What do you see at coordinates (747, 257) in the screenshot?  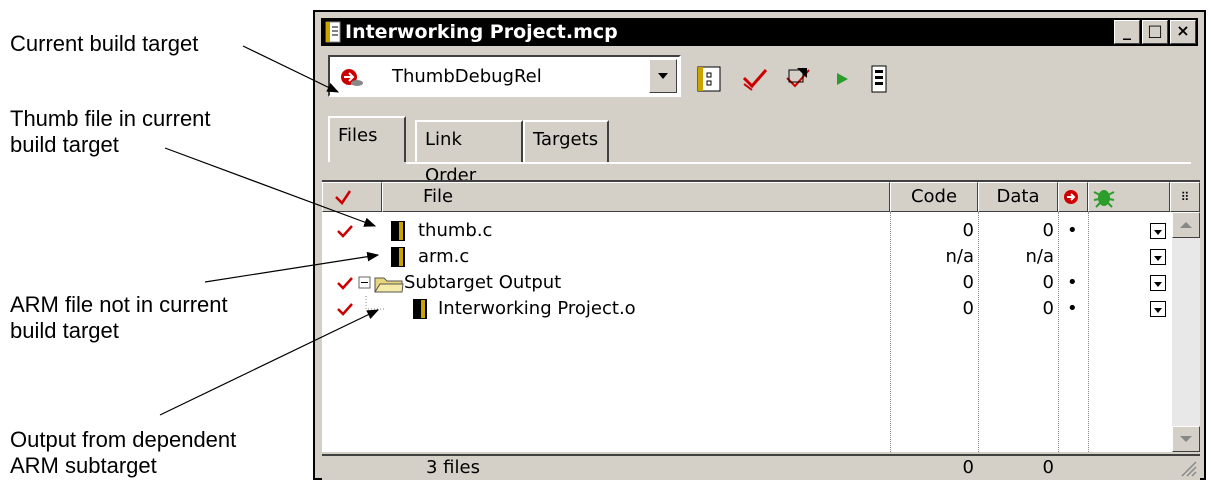 I see `file-row-arm: arm.c n/a n/a` at bounding box center [747, 257].